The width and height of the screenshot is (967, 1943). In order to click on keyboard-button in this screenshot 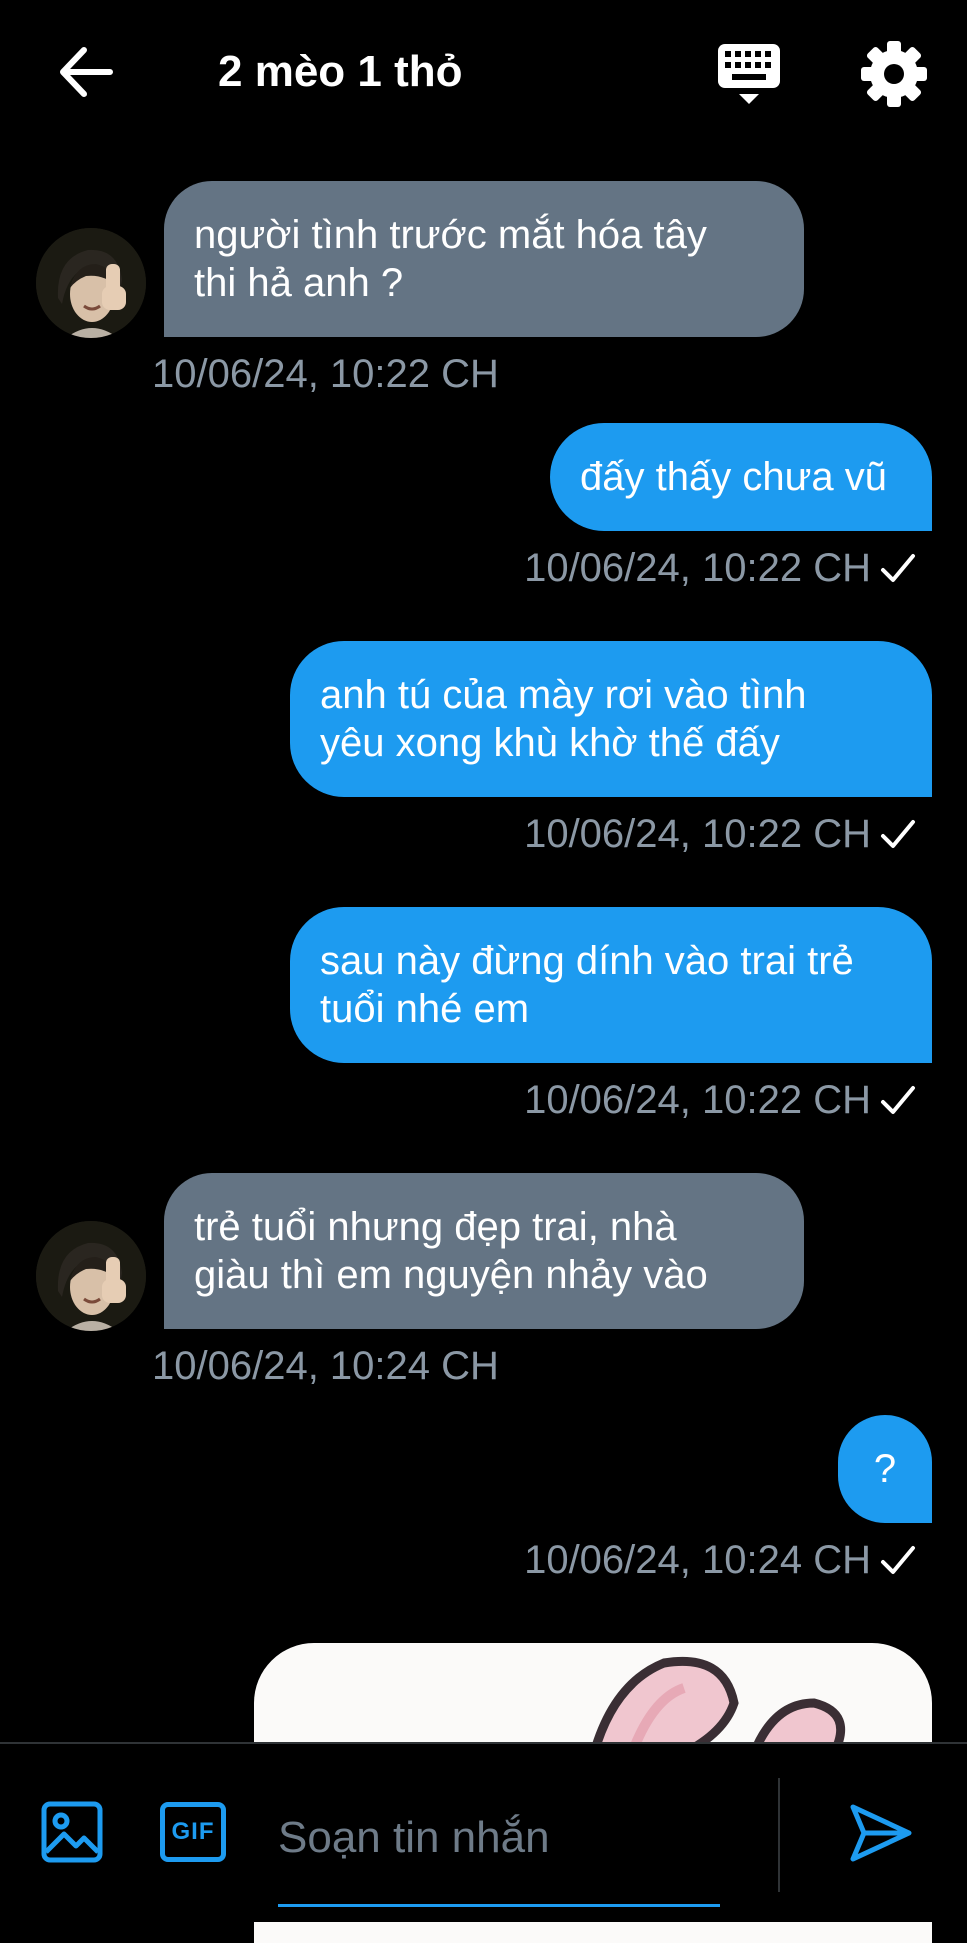, I will do `click(750, 74)`.